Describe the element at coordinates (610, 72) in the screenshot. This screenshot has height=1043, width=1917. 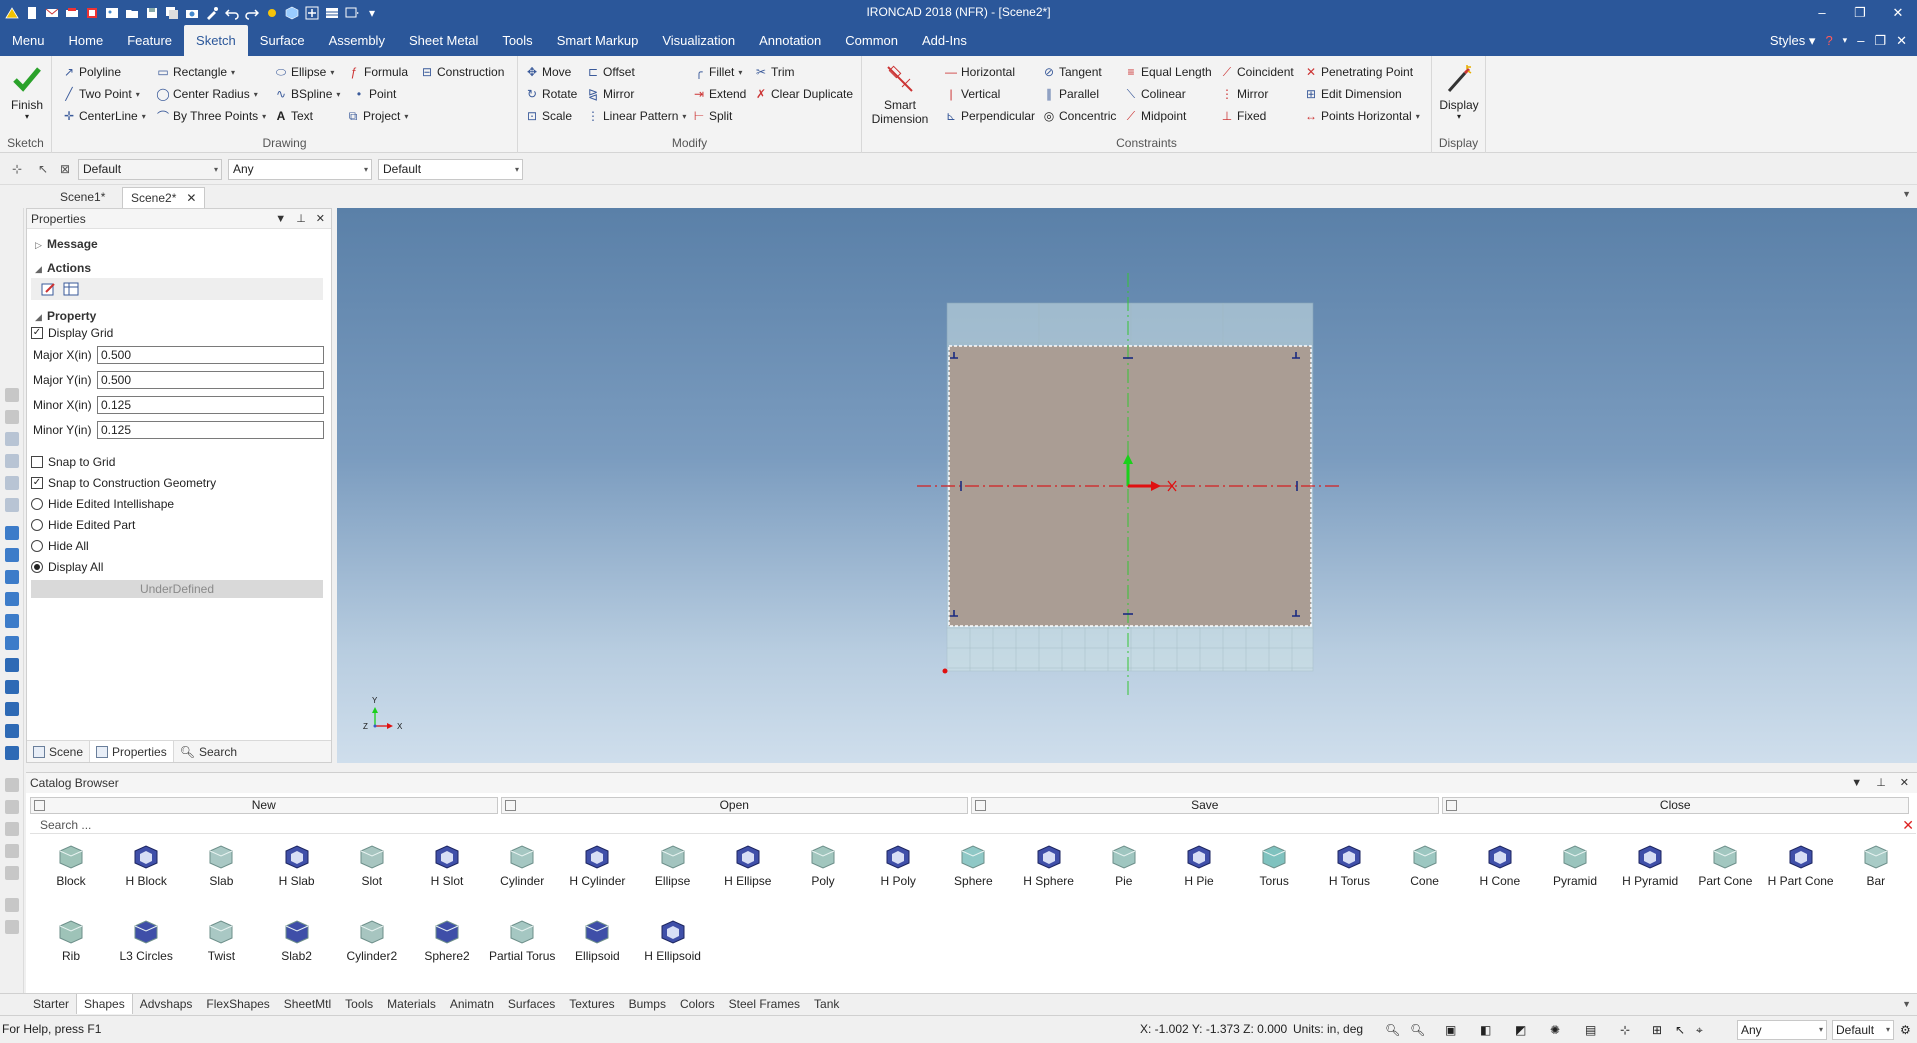
I see `offset-button: ⊏ Offset` at that location.